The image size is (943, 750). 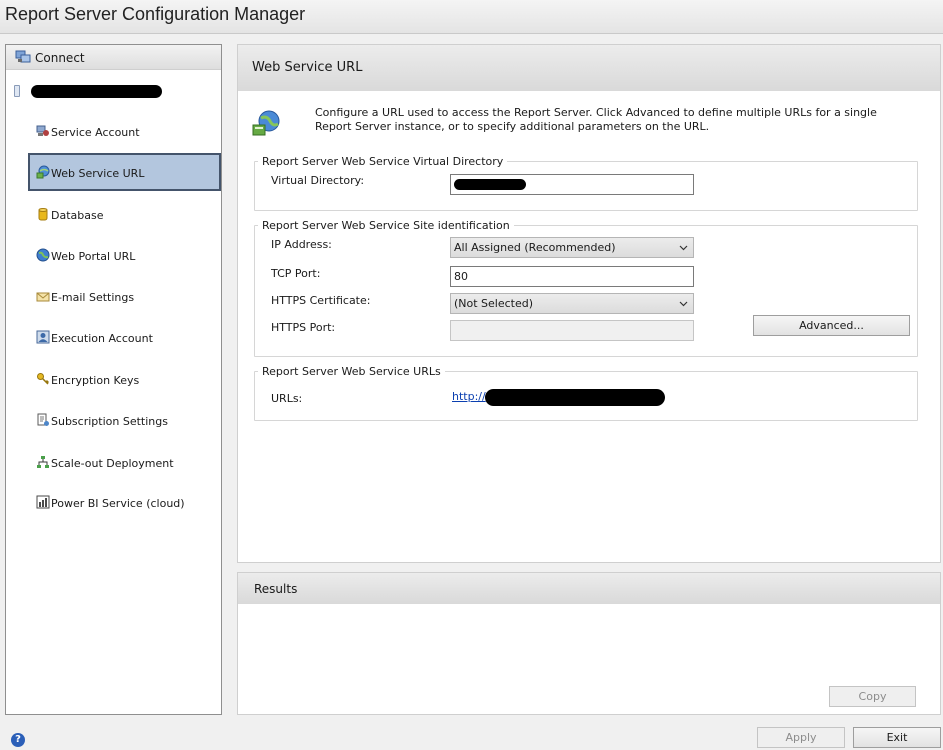 I want to click on sidebar-item-service-account: Service Account, so click(x=124, y=131).